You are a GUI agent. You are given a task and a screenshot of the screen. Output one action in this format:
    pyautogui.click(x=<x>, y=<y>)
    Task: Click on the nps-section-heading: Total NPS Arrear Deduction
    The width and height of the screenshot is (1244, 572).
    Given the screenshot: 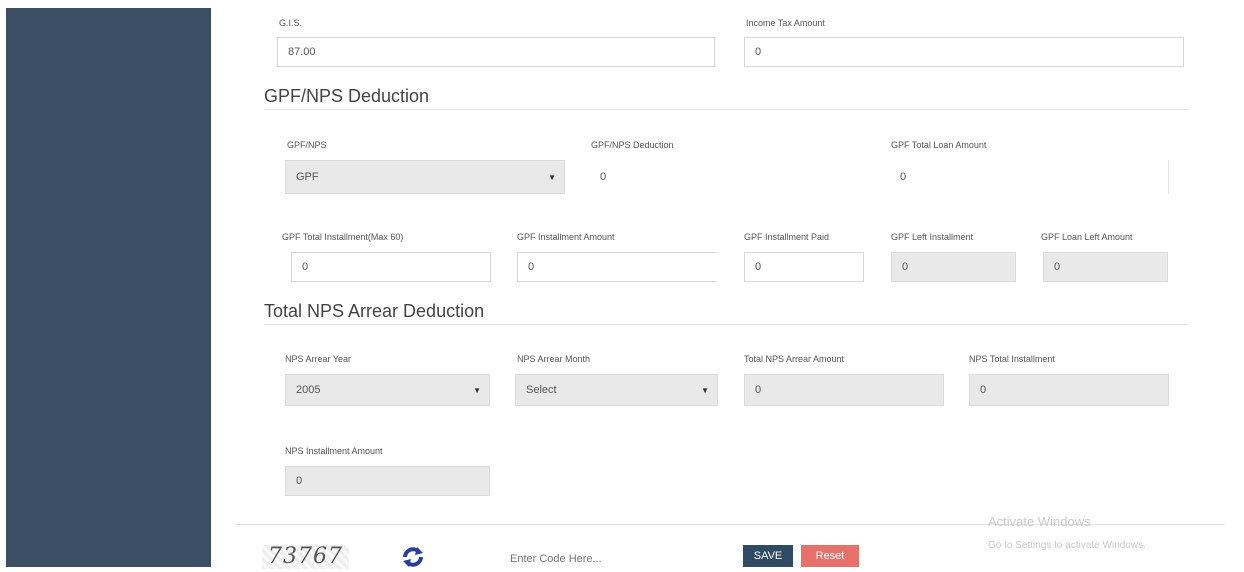 What is the action you would take?
    pyautogui.click(x=374, y=311)
    